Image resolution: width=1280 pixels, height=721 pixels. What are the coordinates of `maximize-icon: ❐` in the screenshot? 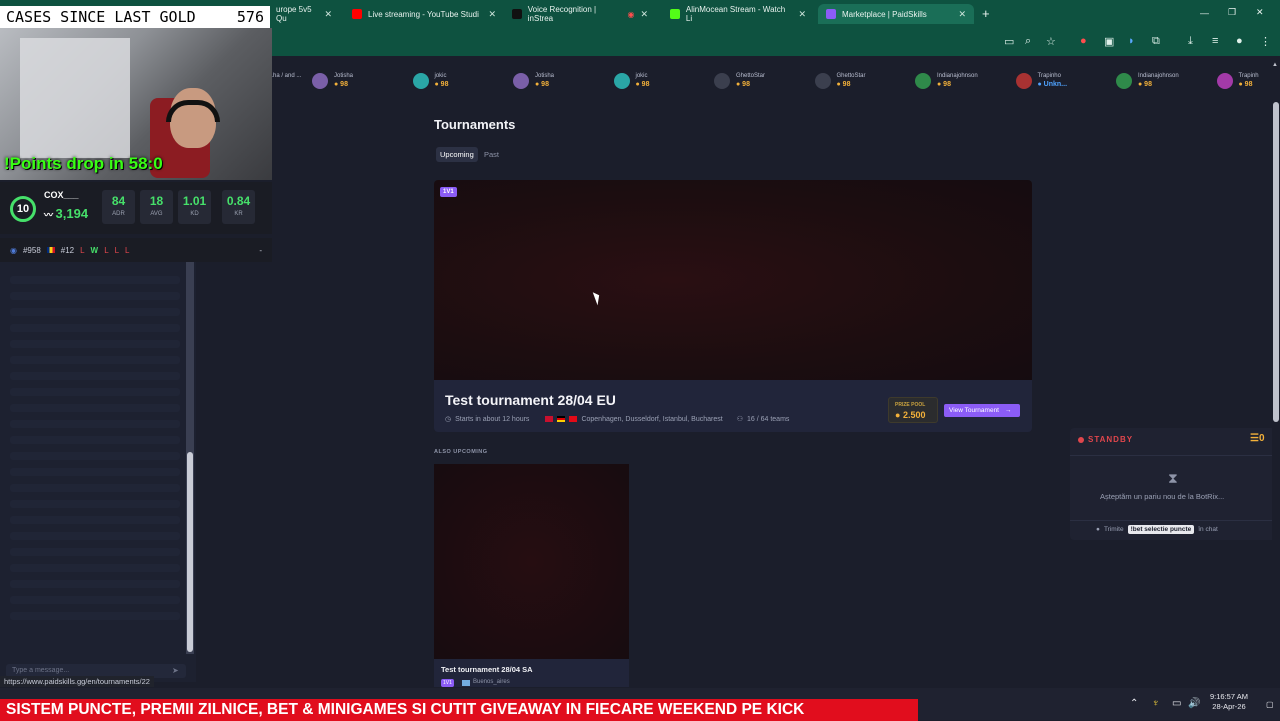 It's located at (1232, 12).